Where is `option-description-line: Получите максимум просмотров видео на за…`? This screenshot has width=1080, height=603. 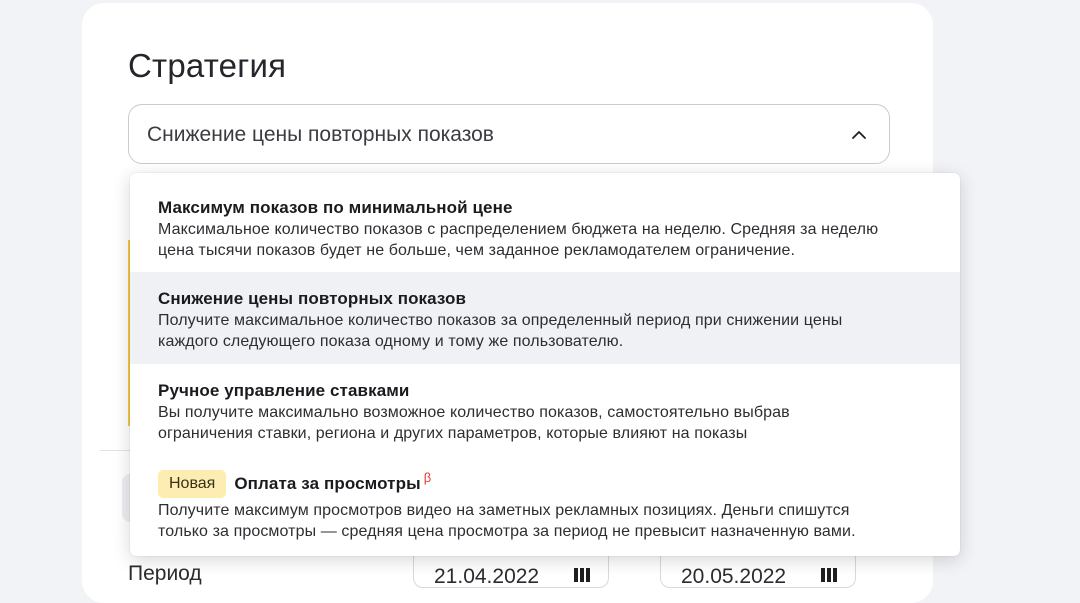 option-description-line: Получите максимум просмотров видео на за… is located at coordinates (504, 510).